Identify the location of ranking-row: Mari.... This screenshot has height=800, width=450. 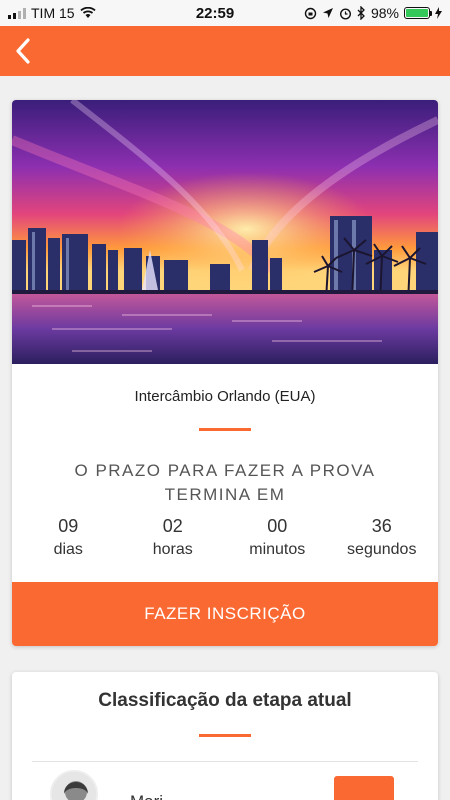
(225, 781).